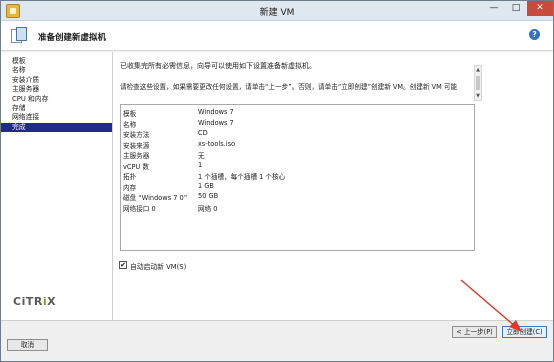  I want to click on autostart-label: 自动启动新 VM(S), so click(158, 266).